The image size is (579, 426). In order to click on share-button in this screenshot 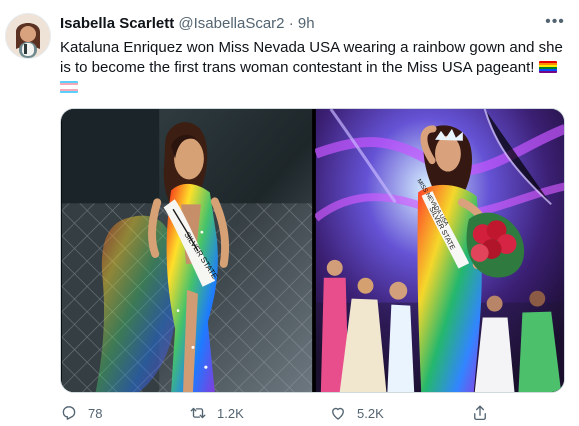, I will do `click(480, 413)`.